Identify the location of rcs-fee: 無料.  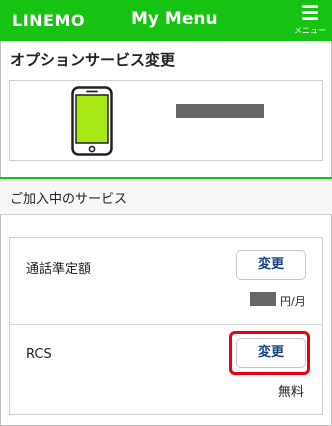
(291, 392).